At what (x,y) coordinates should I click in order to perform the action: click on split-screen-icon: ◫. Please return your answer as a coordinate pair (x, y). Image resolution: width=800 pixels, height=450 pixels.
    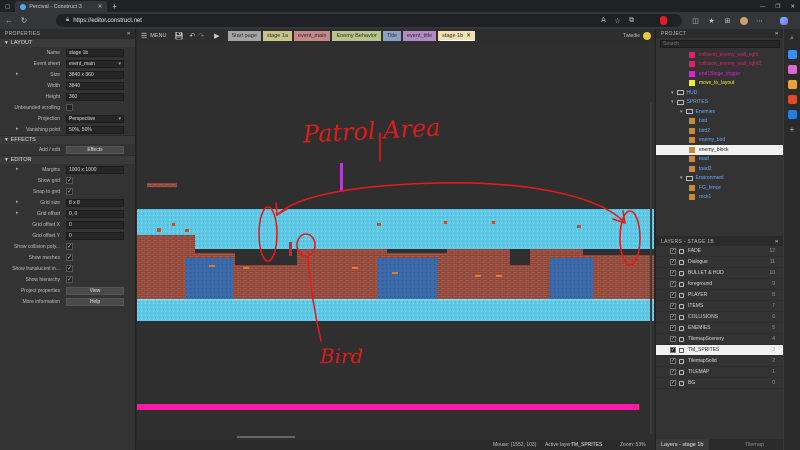
    Looking at the image, I should click on (695, 20).